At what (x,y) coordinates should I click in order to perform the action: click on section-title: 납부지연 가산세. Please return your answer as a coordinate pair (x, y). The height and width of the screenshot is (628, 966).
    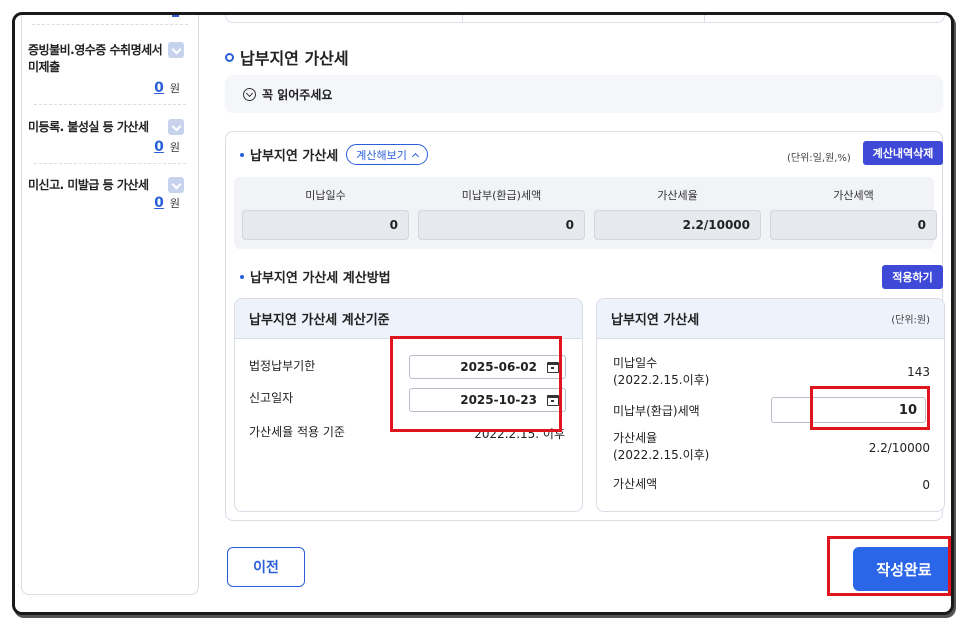
    Looking at the image, I should click on (287, 57).